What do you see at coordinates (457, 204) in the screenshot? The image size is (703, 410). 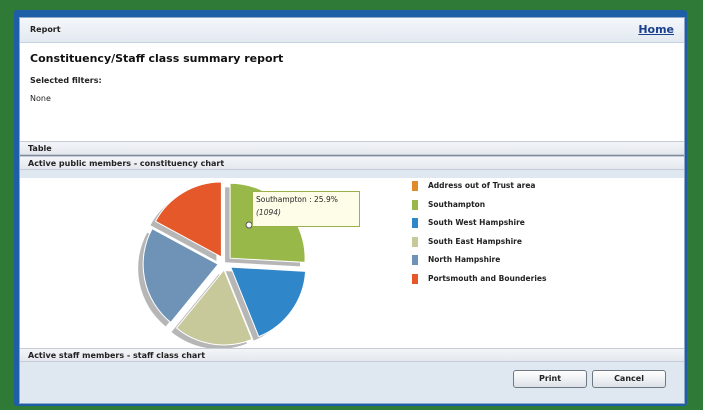 I see `legend-label: Southampton` at bounding box center [457, 204].